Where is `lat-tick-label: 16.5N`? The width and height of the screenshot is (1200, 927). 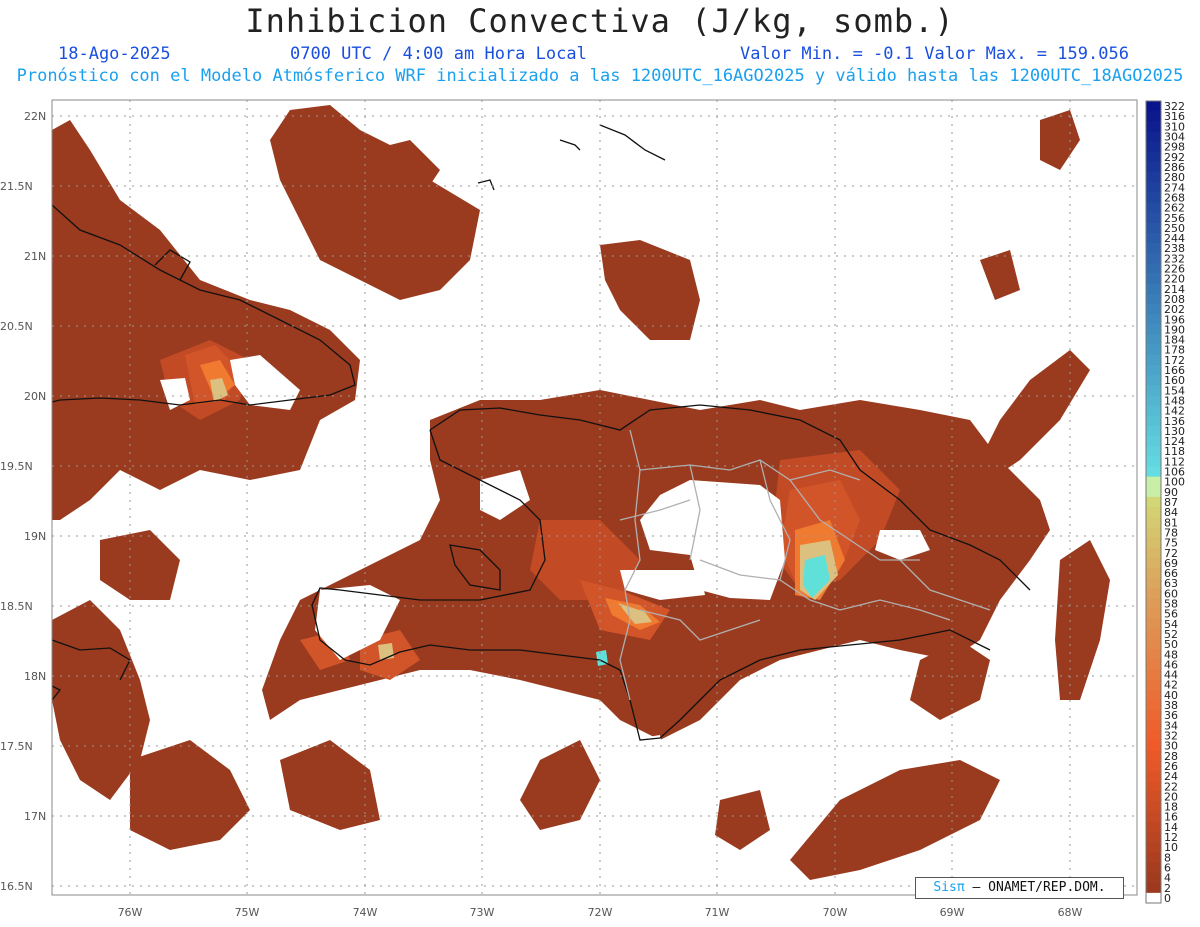
lat-tick-label: 16.5N is located at coordinates (16, 886).